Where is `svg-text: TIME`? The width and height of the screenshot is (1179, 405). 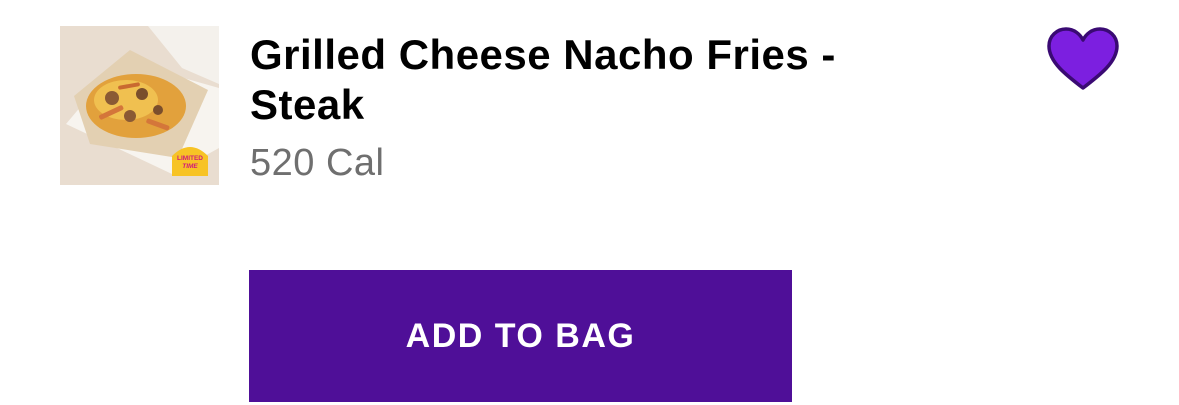 svg-text: TIME is located at coordinates (190, 166).